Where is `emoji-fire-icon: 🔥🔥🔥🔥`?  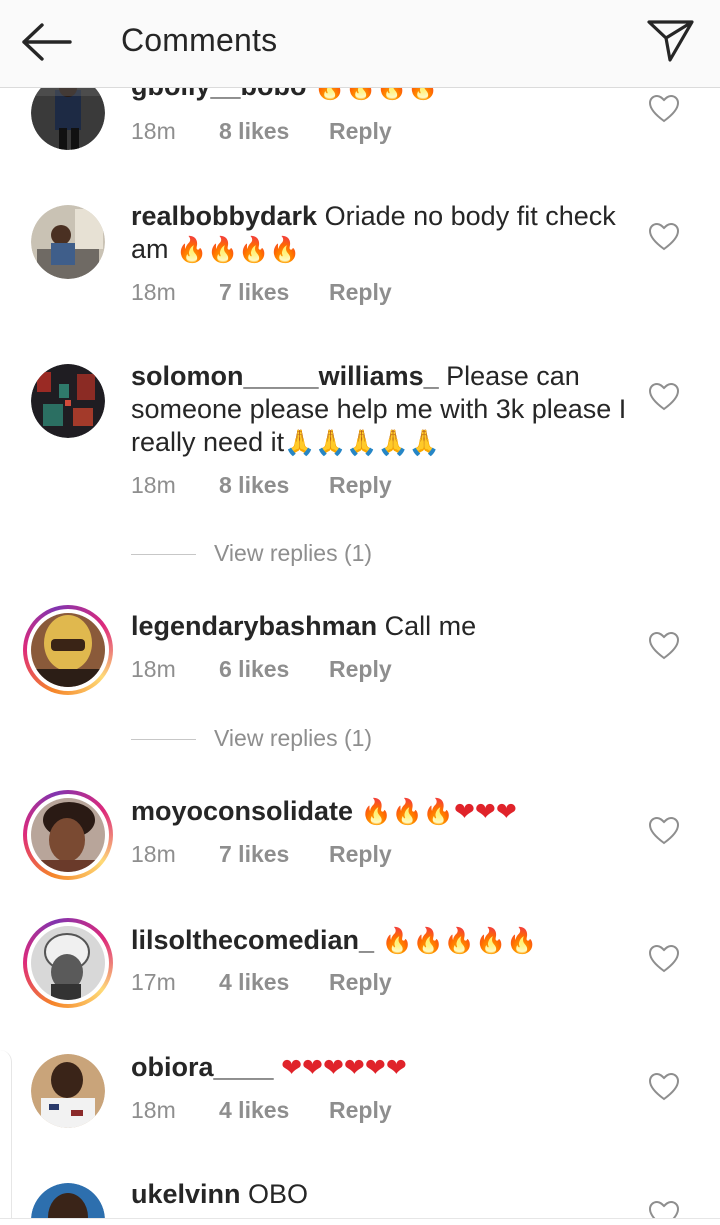
emoji-fire-icon: 🔥🔥🔥🔥 is located at coordinates (238, 249).